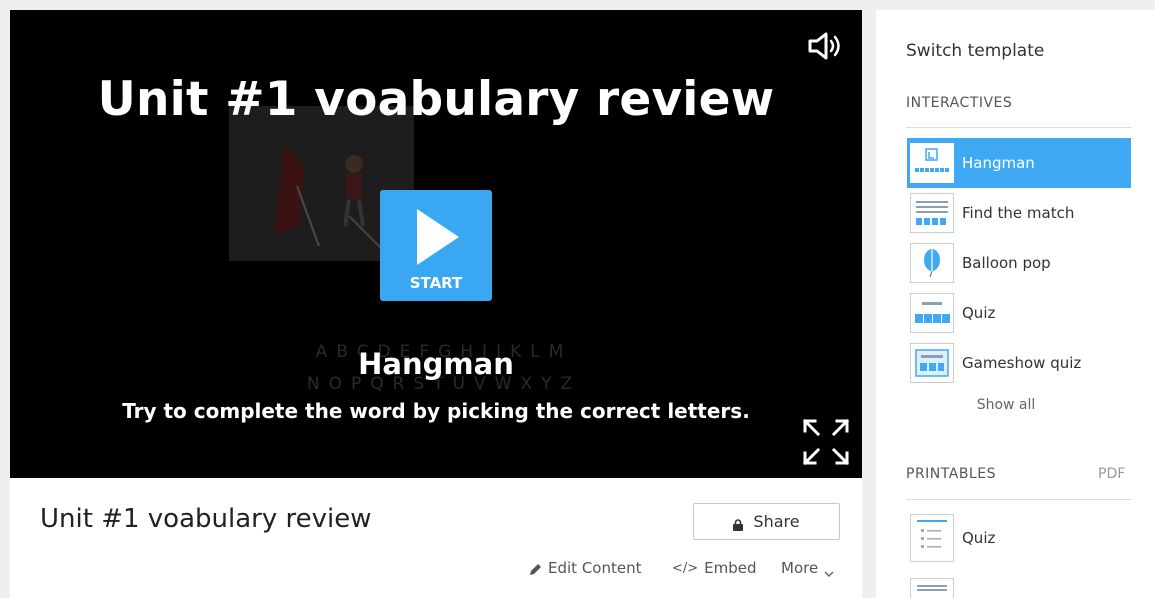  What do you see at coordinates (826, 46) in the screenshot?
I see `speaker-icon` at bounding box center [826, 46].